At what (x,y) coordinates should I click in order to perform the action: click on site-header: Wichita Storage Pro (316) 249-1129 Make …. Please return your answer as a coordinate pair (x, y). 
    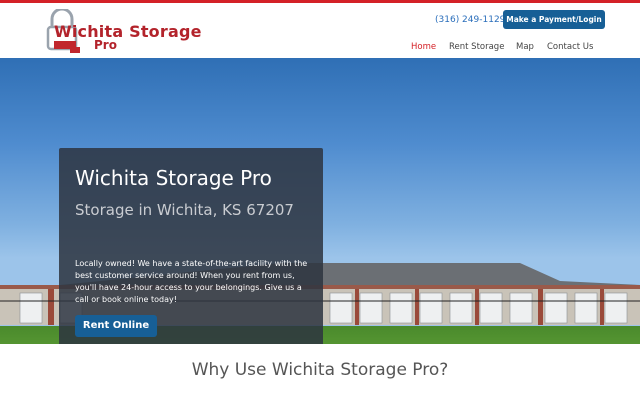
    Looking at the image, I should click on (320, 30).